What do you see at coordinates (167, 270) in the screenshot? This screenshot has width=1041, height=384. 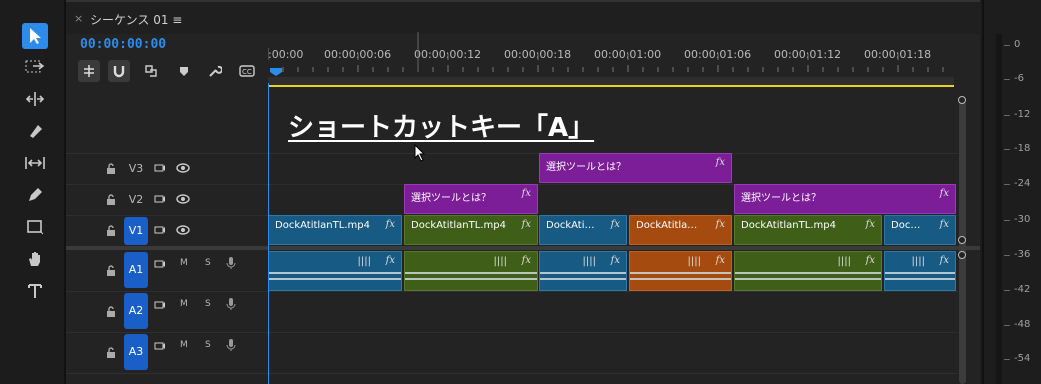 I see `track-header-a1: A1 M S` at bounding box center [167, 270].